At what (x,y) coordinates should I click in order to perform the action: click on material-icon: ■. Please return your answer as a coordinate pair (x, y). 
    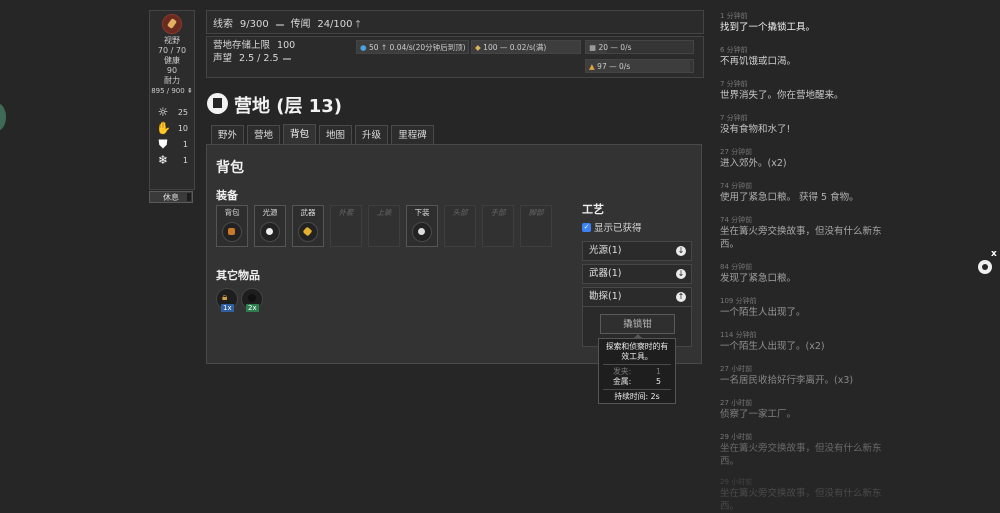
    Looking at the image, I should click on (593, 47).